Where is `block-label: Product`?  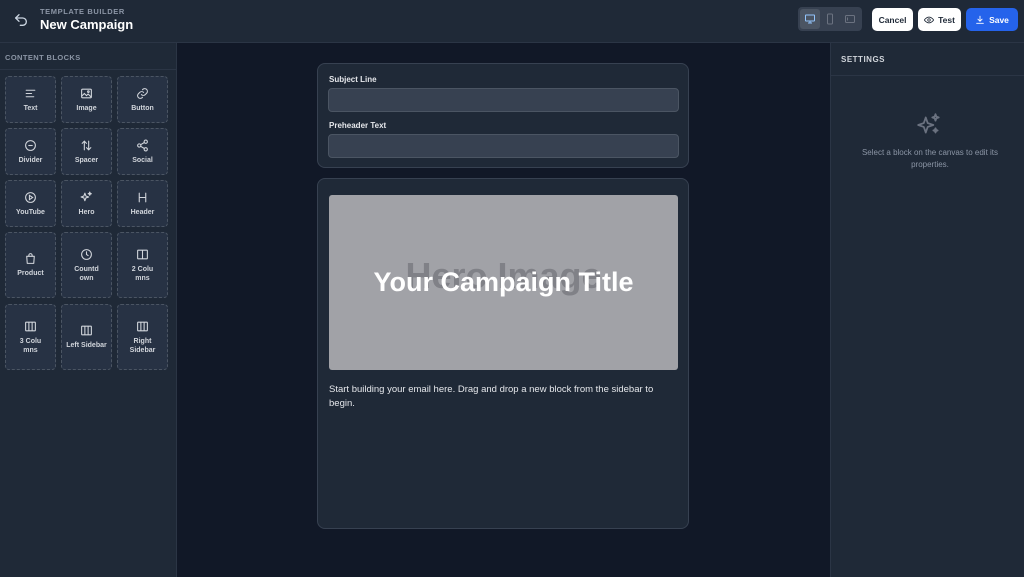
block-label: Product is located at coordinates (30, 273).